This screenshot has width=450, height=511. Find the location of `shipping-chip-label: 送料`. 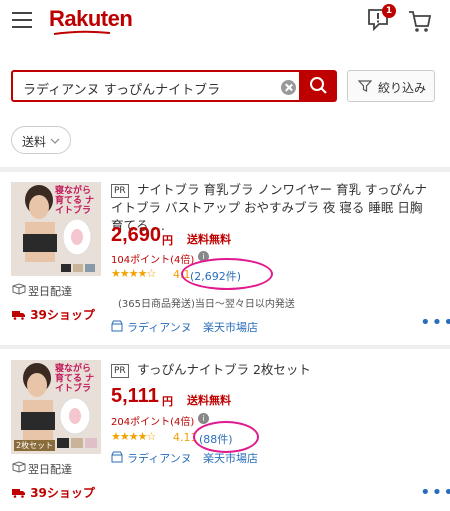

shipping-chip-label: 送料 is located at coordinates (34, 142).